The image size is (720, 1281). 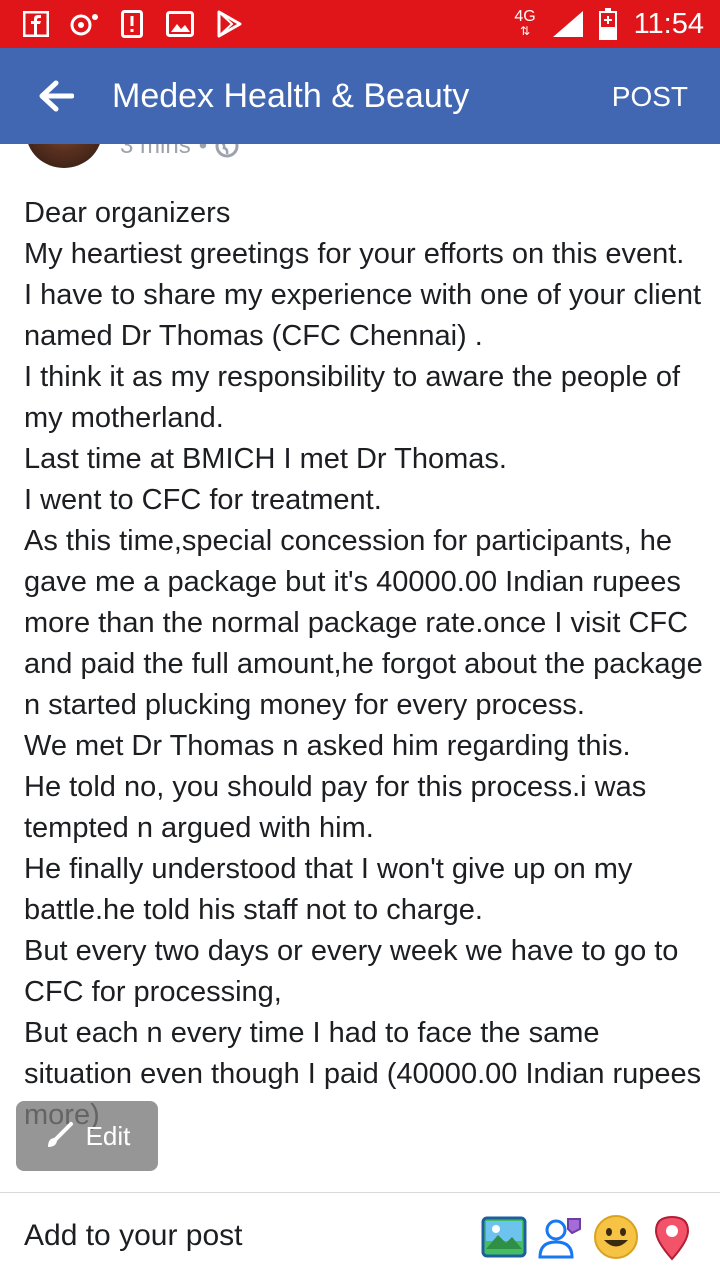 I want to click on back-button, so click(x=56, y=96).